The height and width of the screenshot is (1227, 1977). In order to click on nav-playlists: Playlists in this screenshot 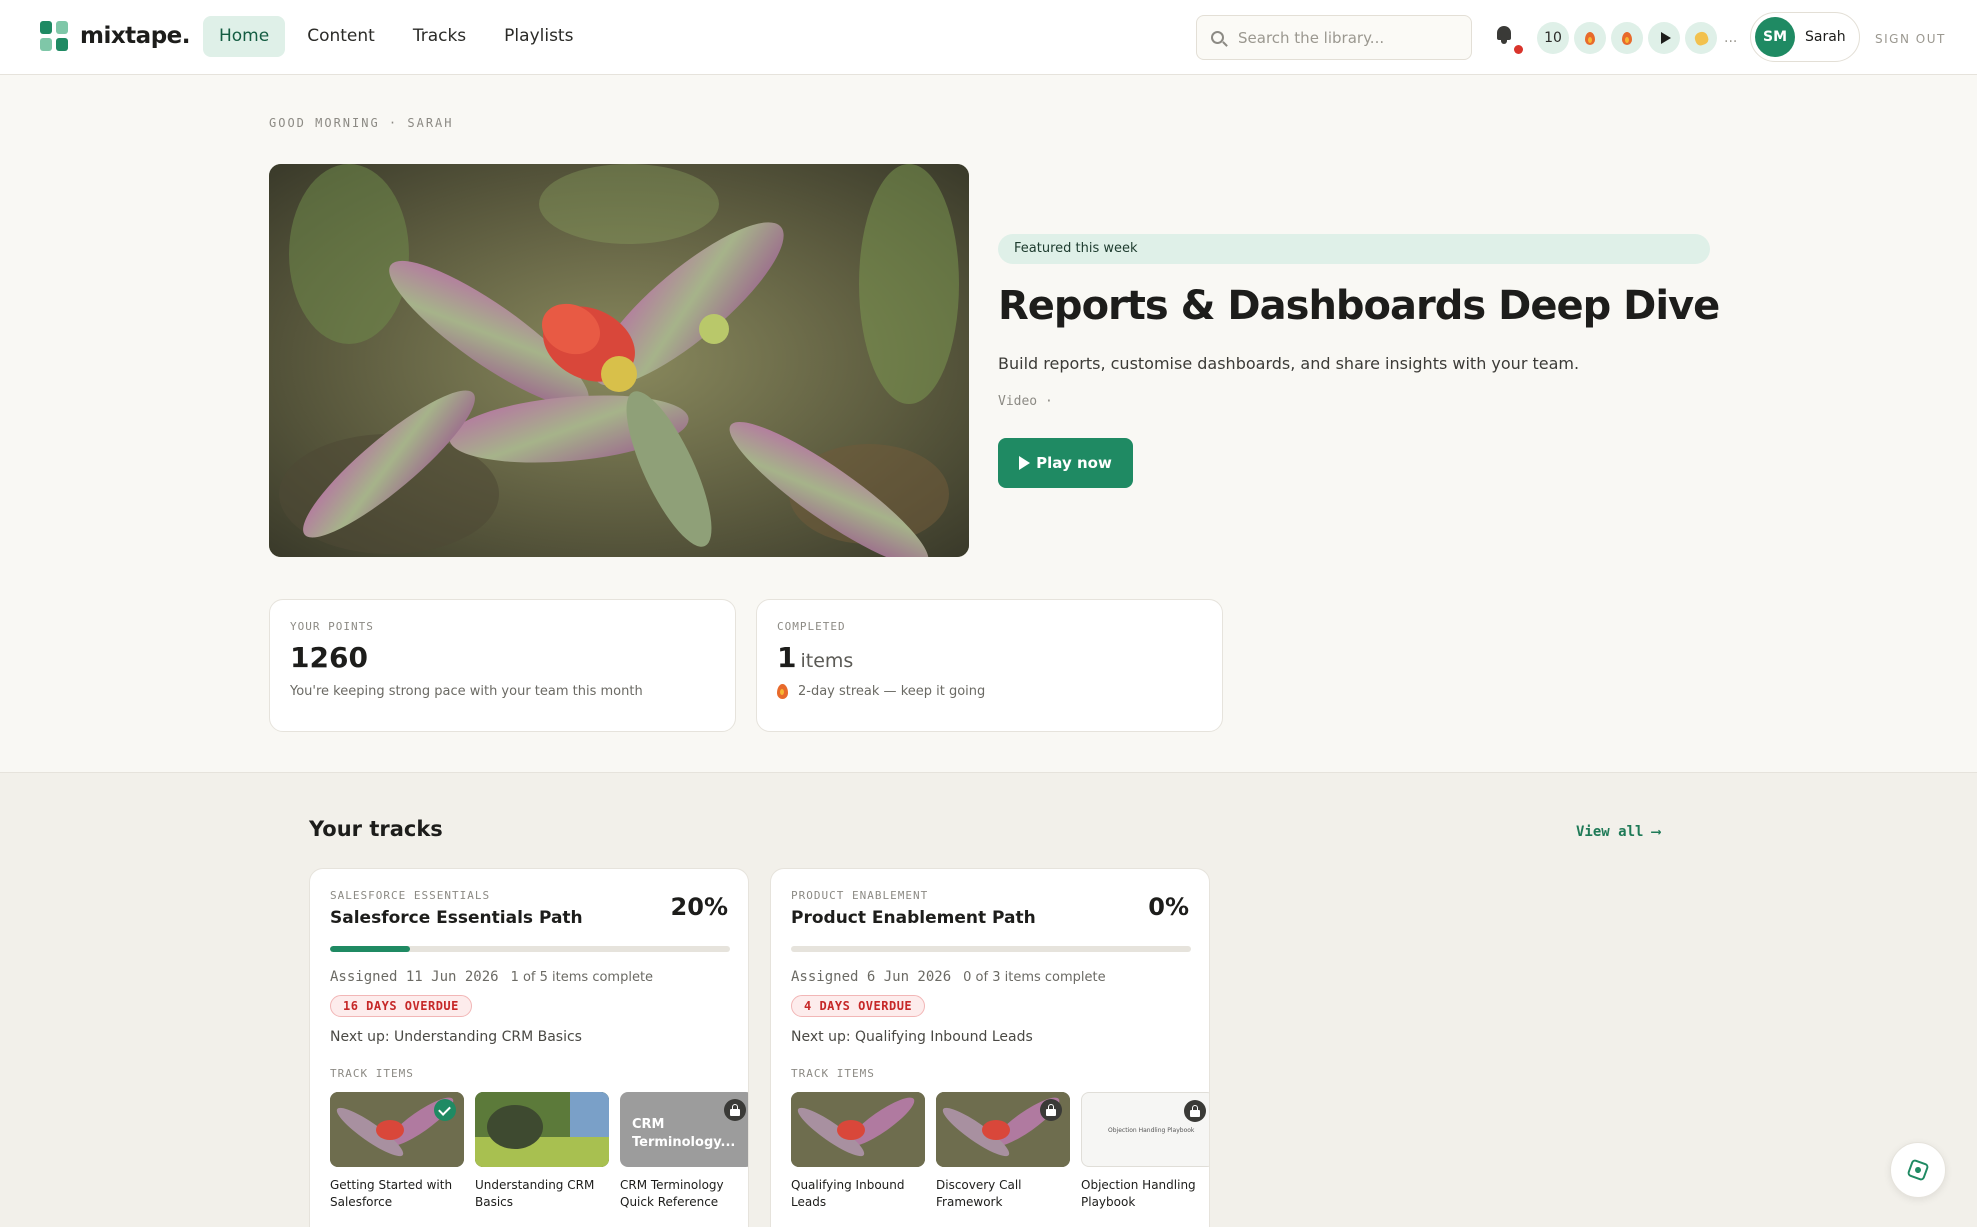, I will do `click(538, 36)`.